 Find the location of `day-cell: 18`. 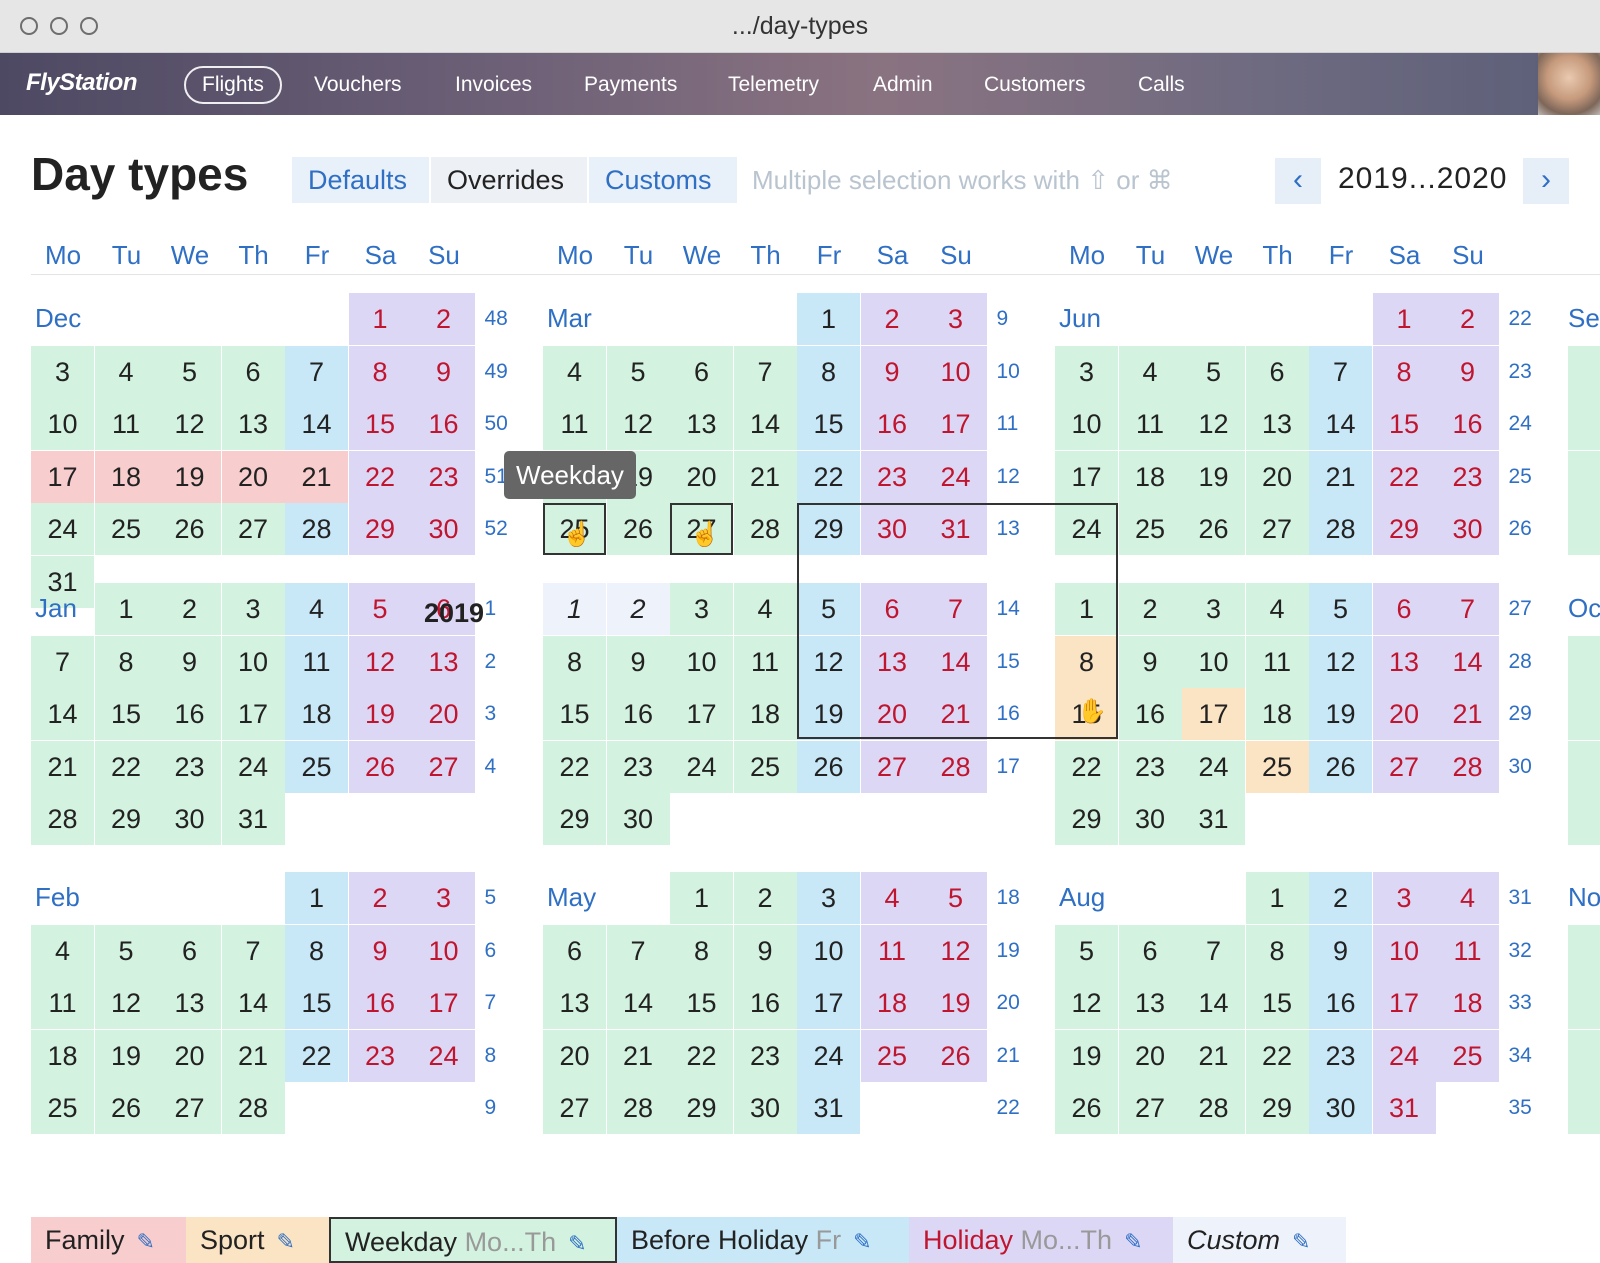

day-cell: 18 is located at coordinates (1467, 1003).